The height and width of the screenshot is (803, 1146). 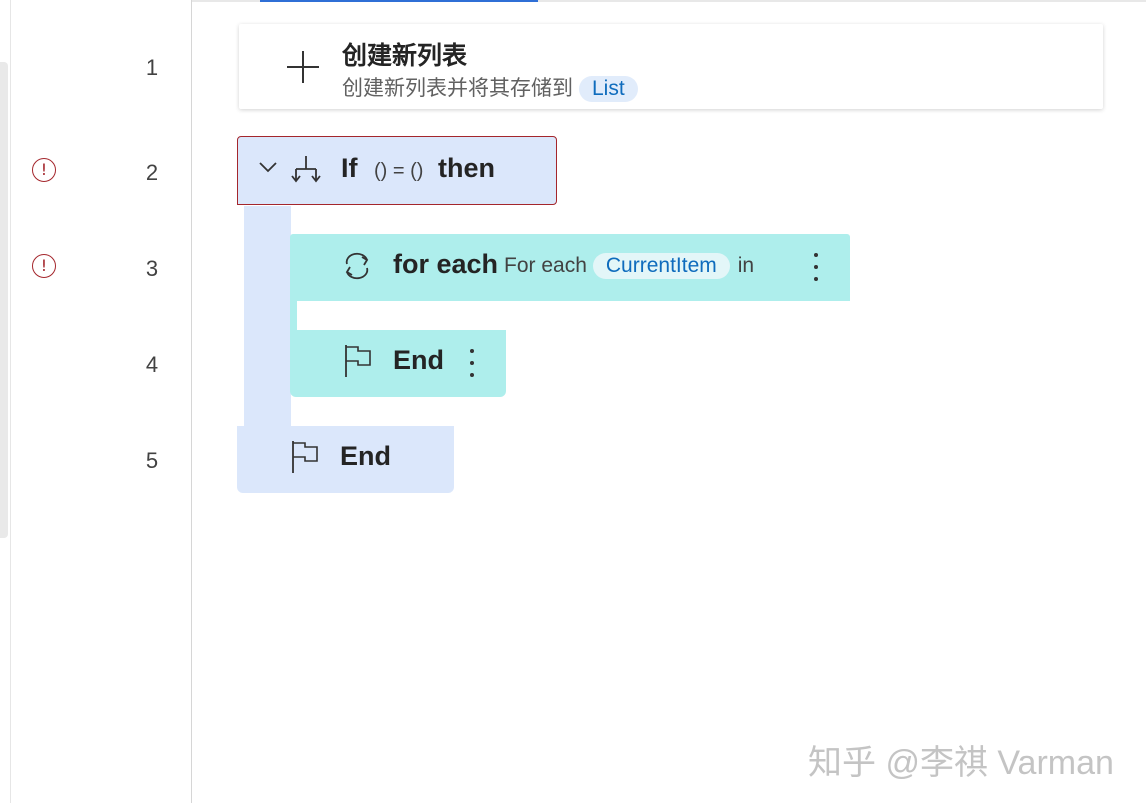 I want to click on action-end-if: End, so click(x=345, y=459).